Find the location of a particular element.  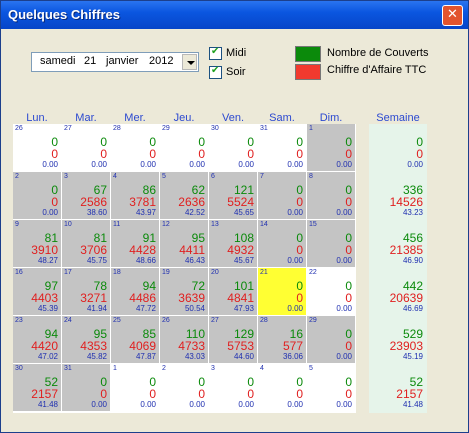

day-cell: 26 0 0 0.00 is located at coordinates (37, 147).